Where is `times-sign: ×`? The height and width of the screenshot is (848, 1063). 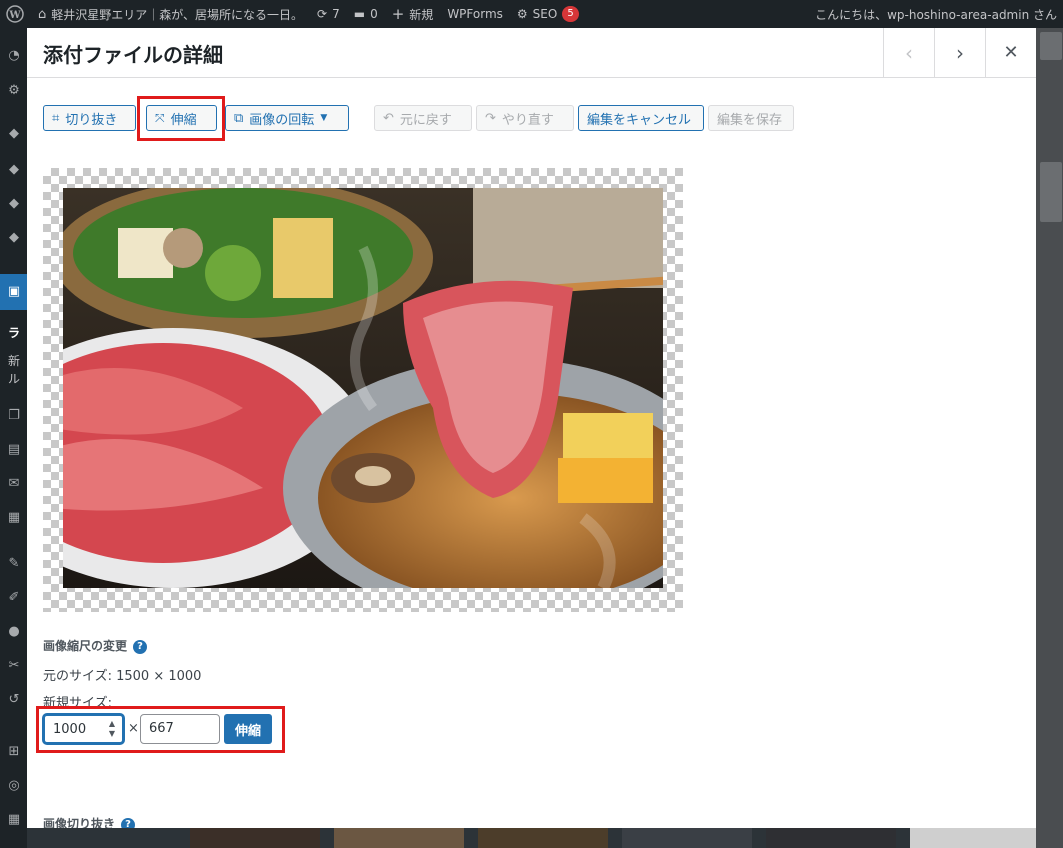 times-sign: × is located at coordinates (133, 728).